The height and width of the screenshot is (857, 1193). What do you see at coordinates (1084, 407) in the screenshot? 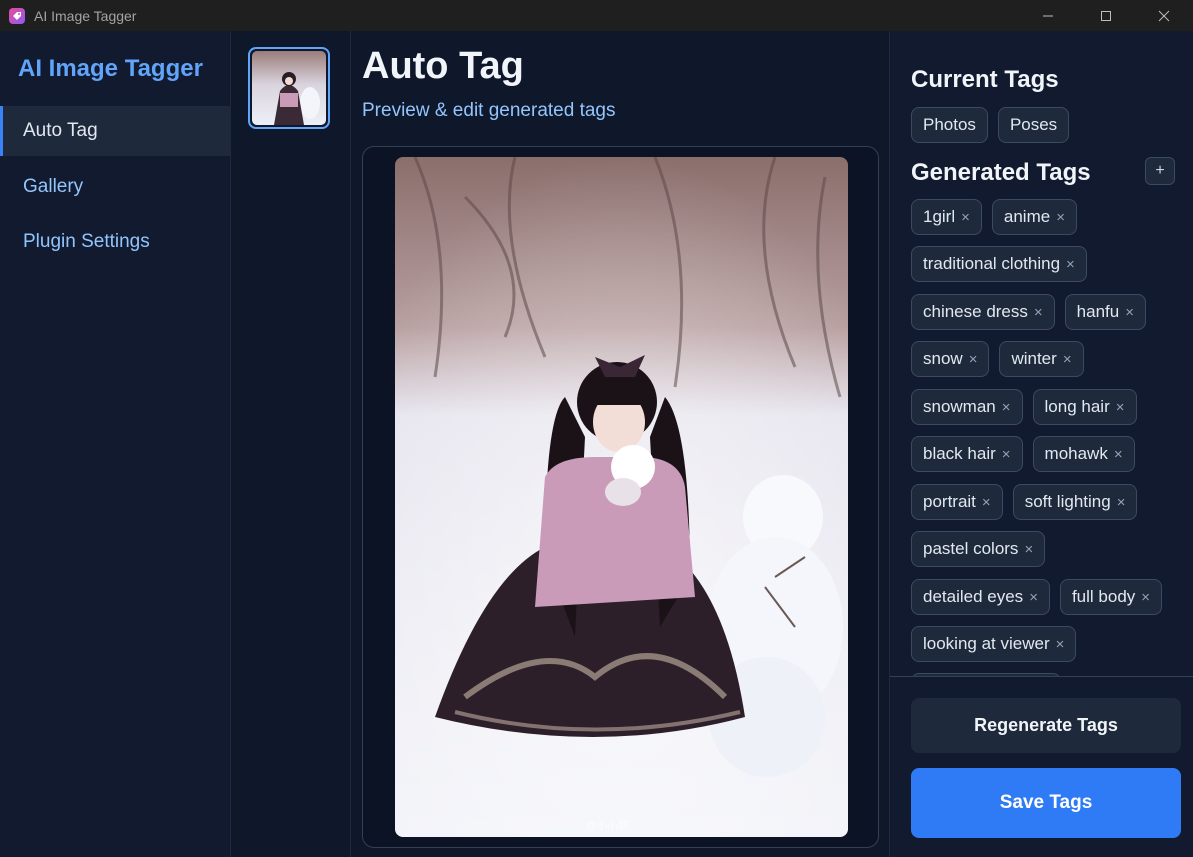
I see `generated-tag: long hair ×` at bounding box center [1084, 407].